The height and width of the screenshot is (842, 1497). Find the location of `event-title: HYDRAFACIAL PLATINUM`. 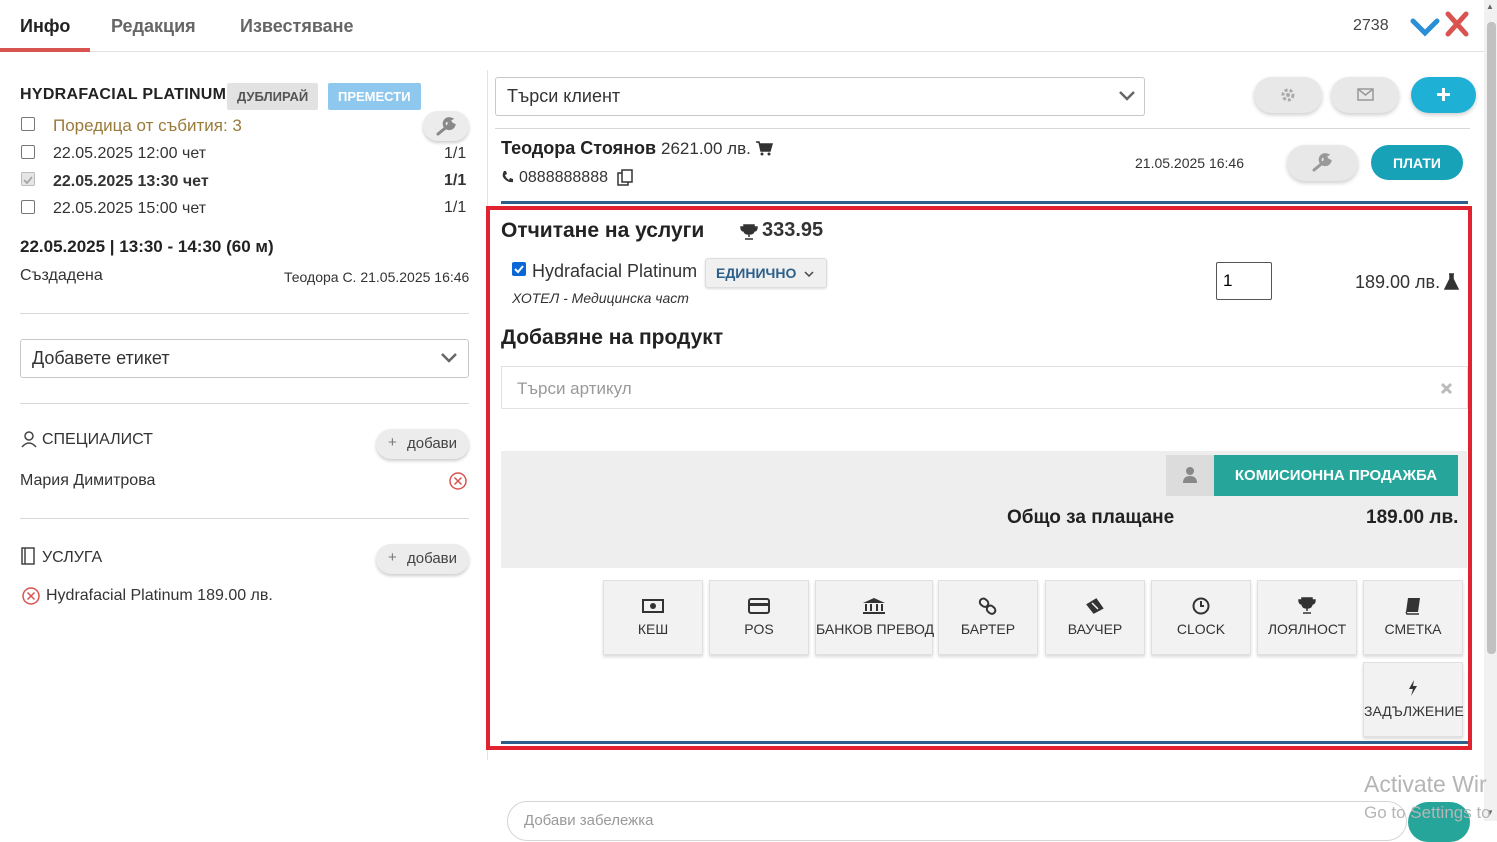

event-title: HYDRAFACIAL PLATINUM is located at coordinates (123, 94).